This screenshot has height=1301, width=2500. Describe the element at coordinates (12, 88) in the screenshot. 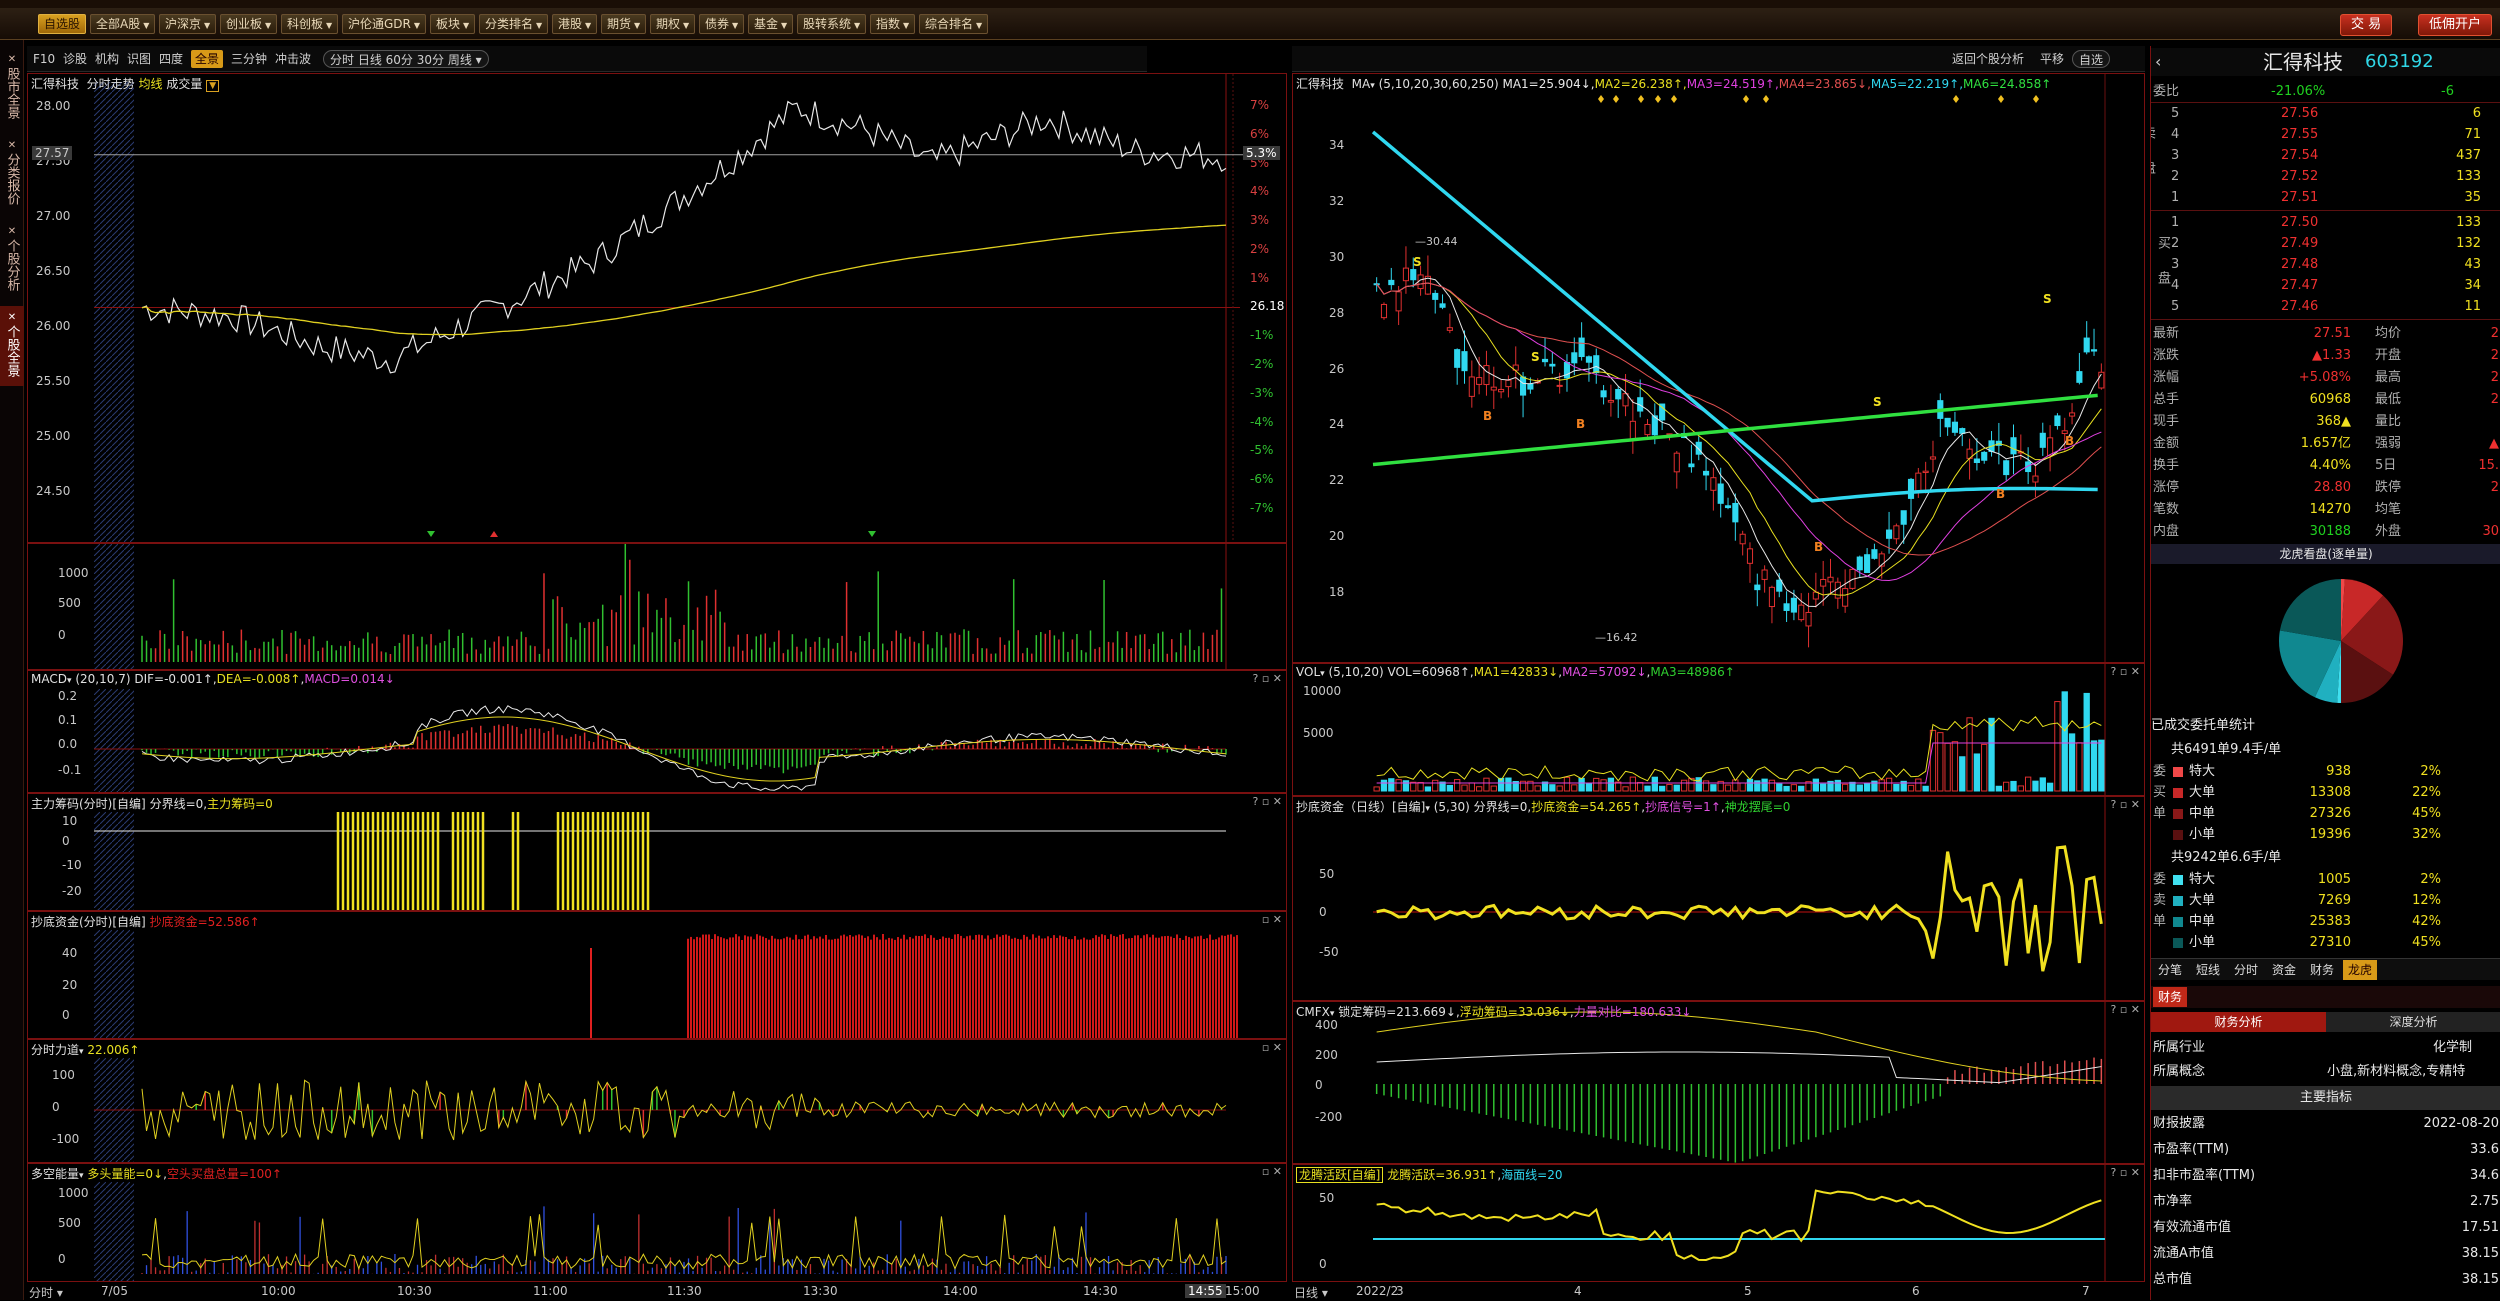

I see `leftstrip-item-0: ✕ 股市全景` at that location.